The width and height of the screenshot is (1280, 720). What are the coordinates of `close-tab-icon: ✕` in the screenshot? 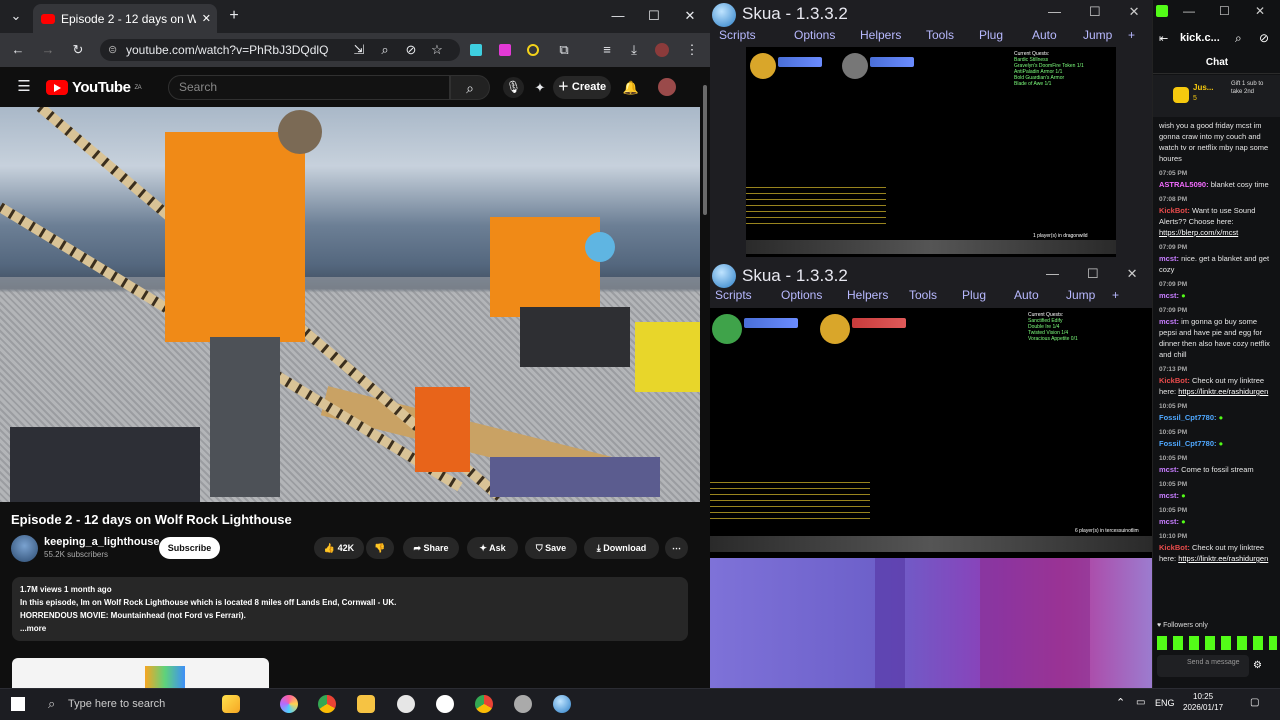 It's located at (206, 18).